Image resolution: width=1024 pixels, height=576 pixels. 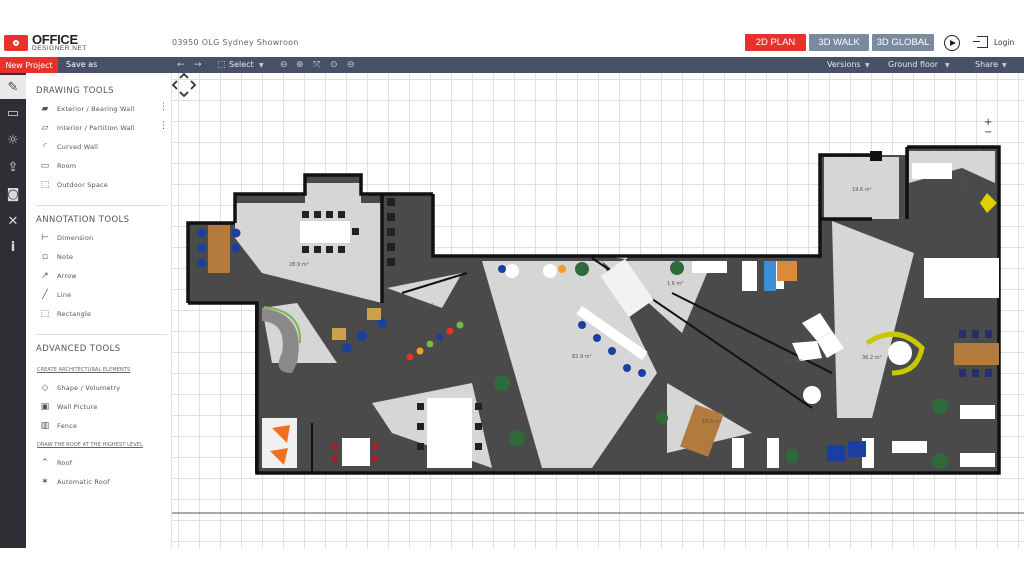 I want to click on share-chevron-icon: ▼, so click(x=1004, y=66).